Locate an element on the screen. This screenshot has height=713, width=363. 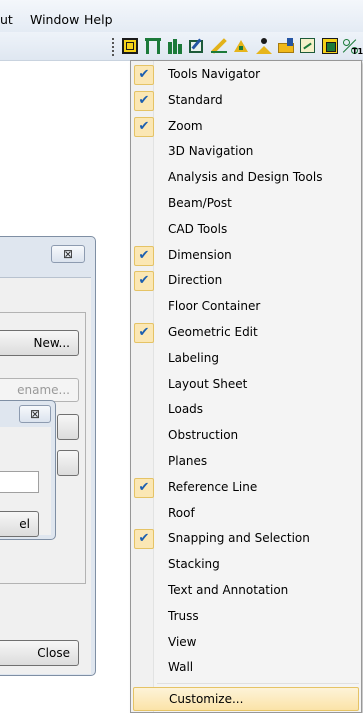
menu-item-layout-sheet: Layout Sheet is located at coordinates (246, 385).